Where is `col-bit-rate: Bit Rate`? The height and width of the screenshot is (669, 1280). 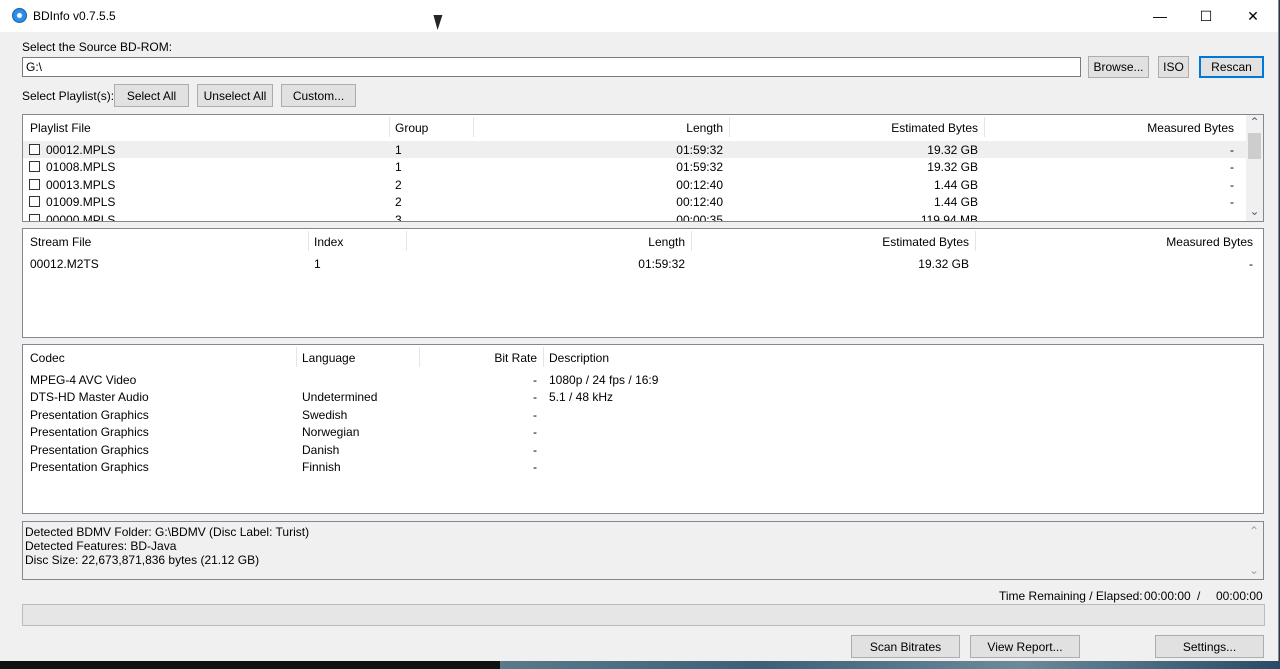 col-bit-rate: Bit Rate is located at coordinates (478, 358).